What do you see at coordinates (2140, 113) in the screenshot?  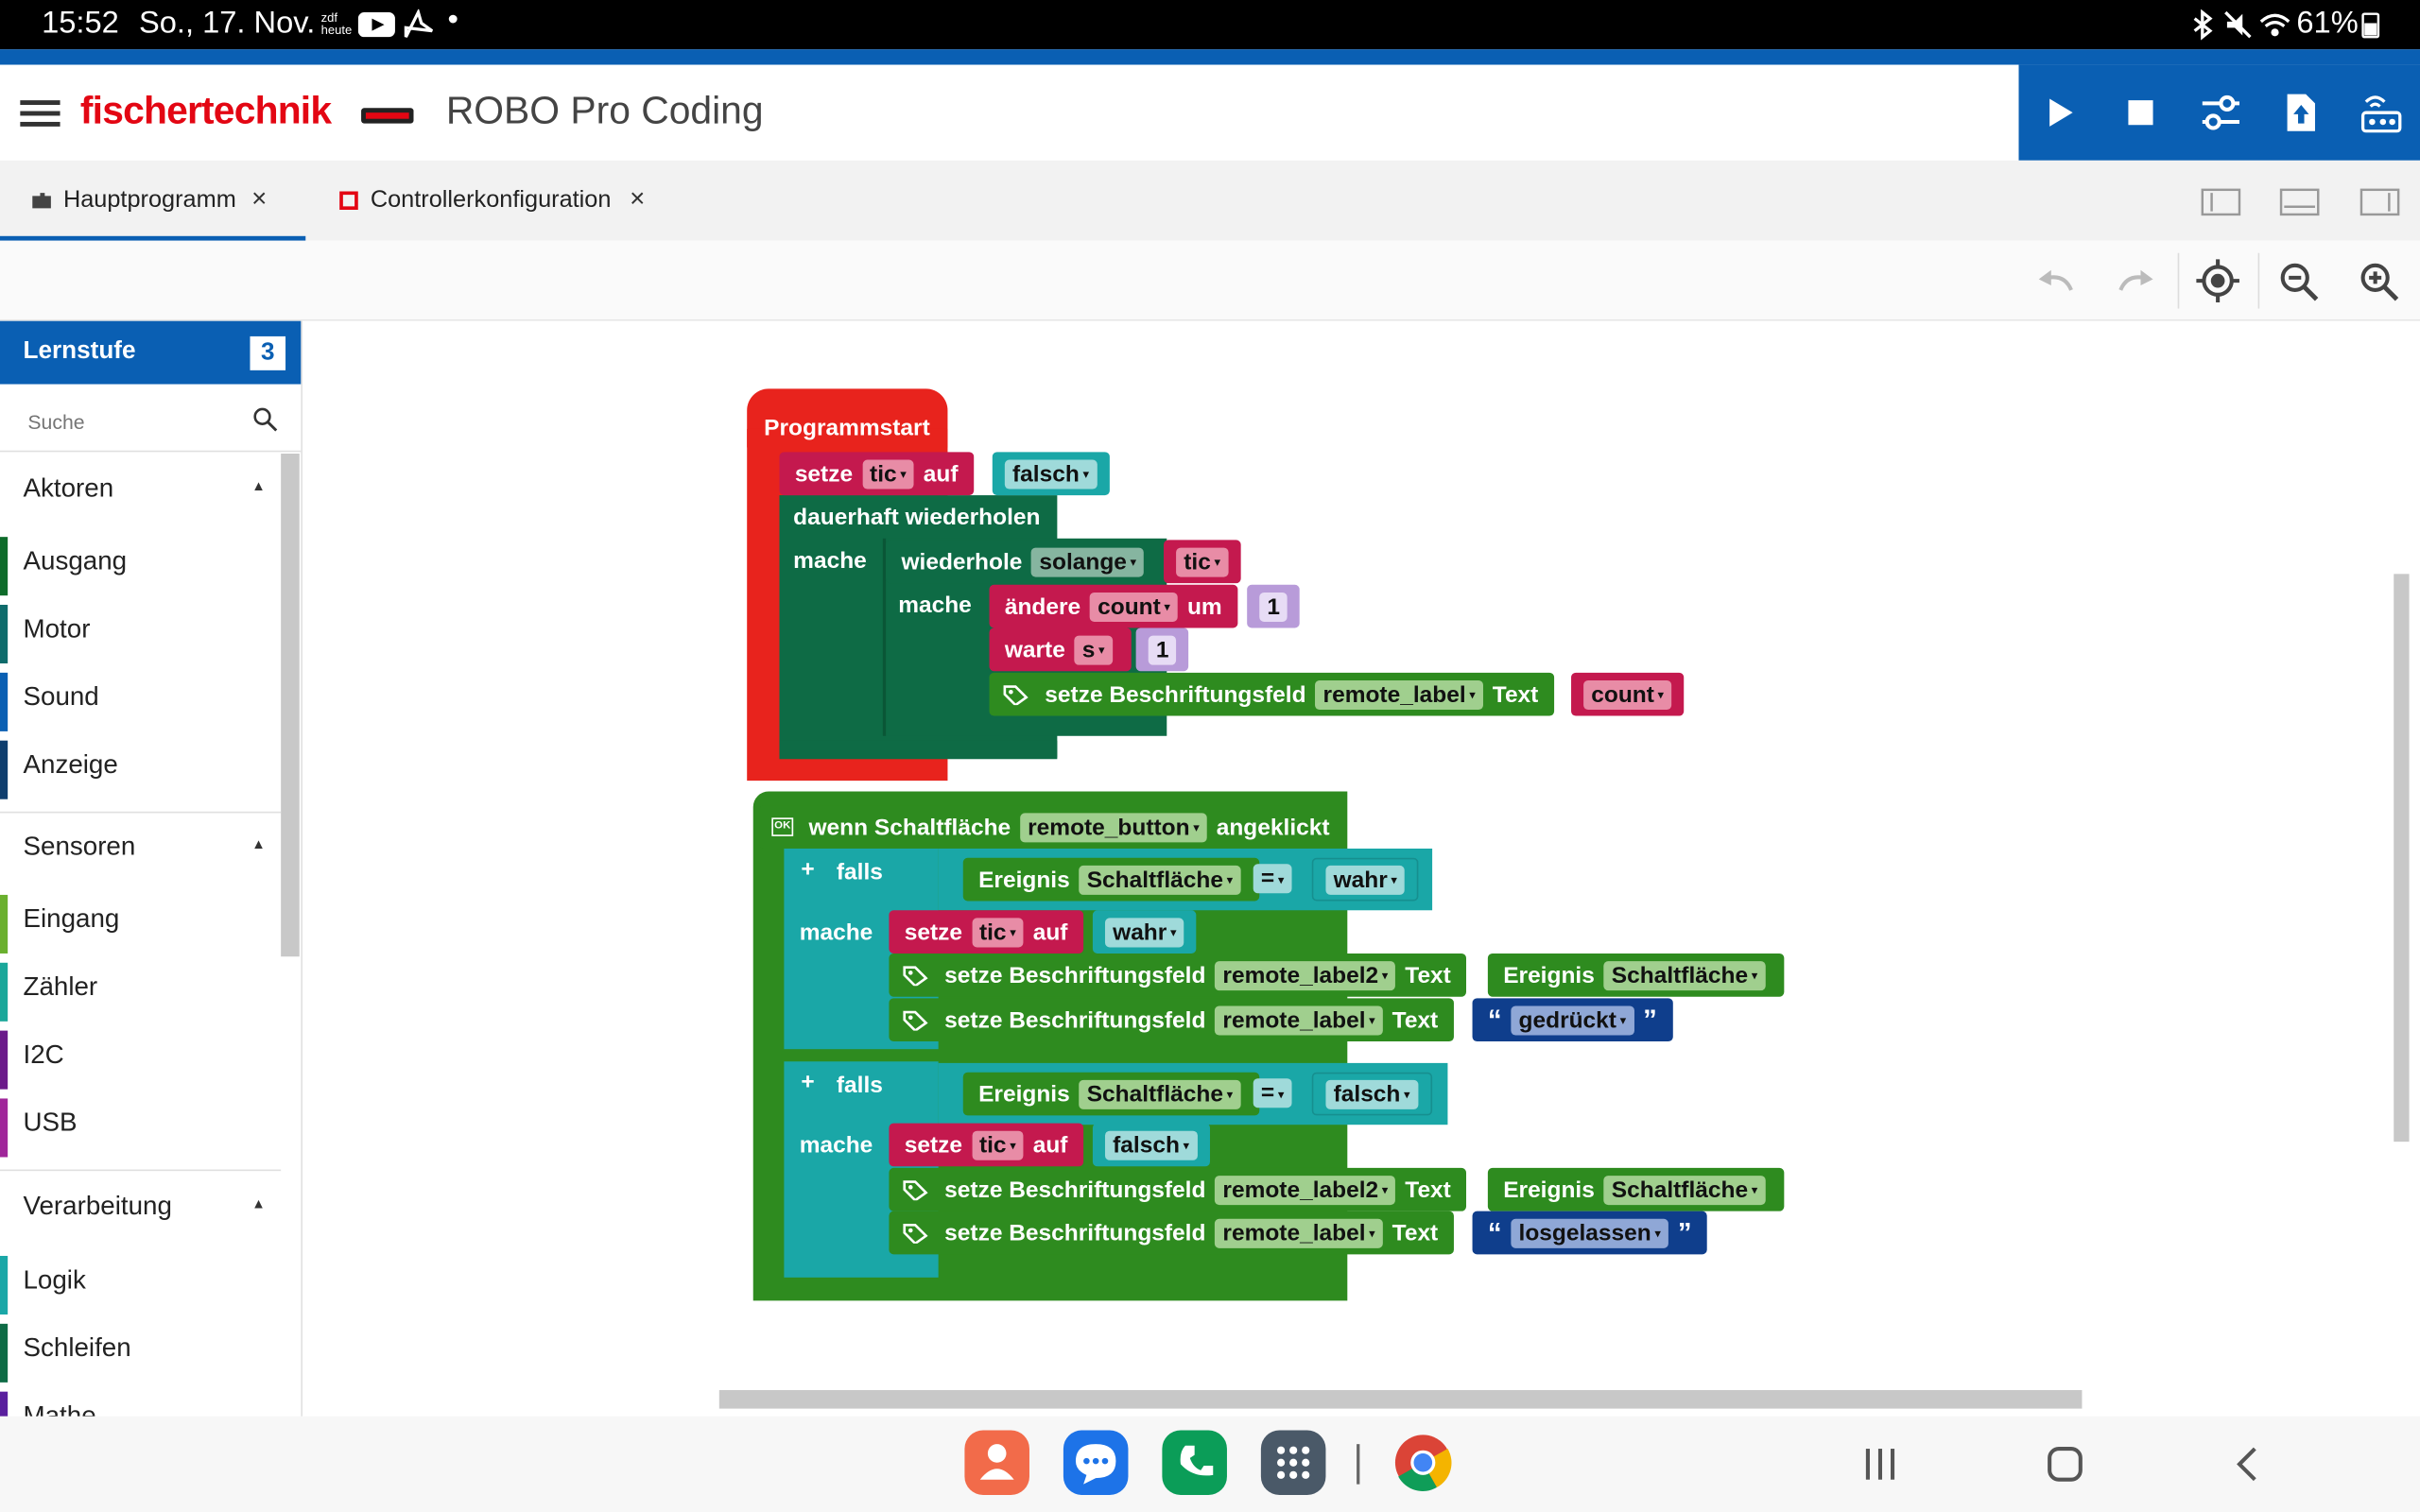 I see `stop-button` at bounding box center [2140, 113].